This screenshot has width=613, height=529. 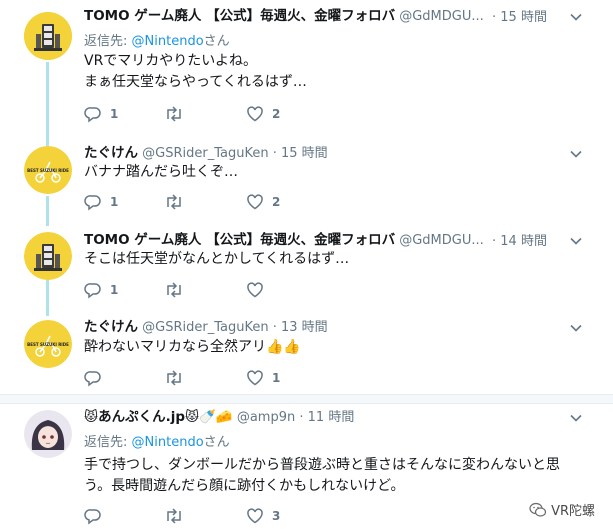 I want to click on game-tower-avatar-image, so click(x=48, y=256).